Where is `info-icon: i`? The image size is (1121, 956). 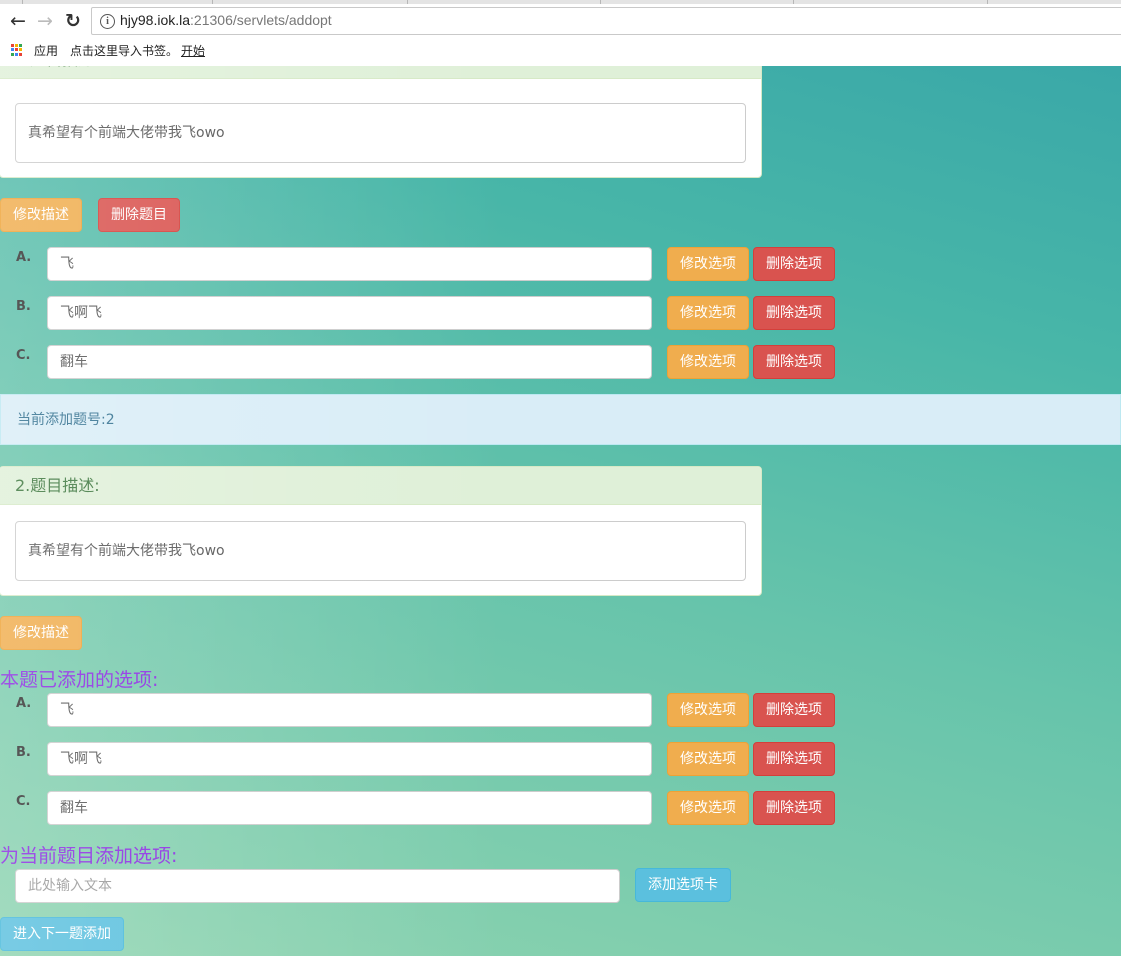
info-icon: i is located at coordinates (107, 21).